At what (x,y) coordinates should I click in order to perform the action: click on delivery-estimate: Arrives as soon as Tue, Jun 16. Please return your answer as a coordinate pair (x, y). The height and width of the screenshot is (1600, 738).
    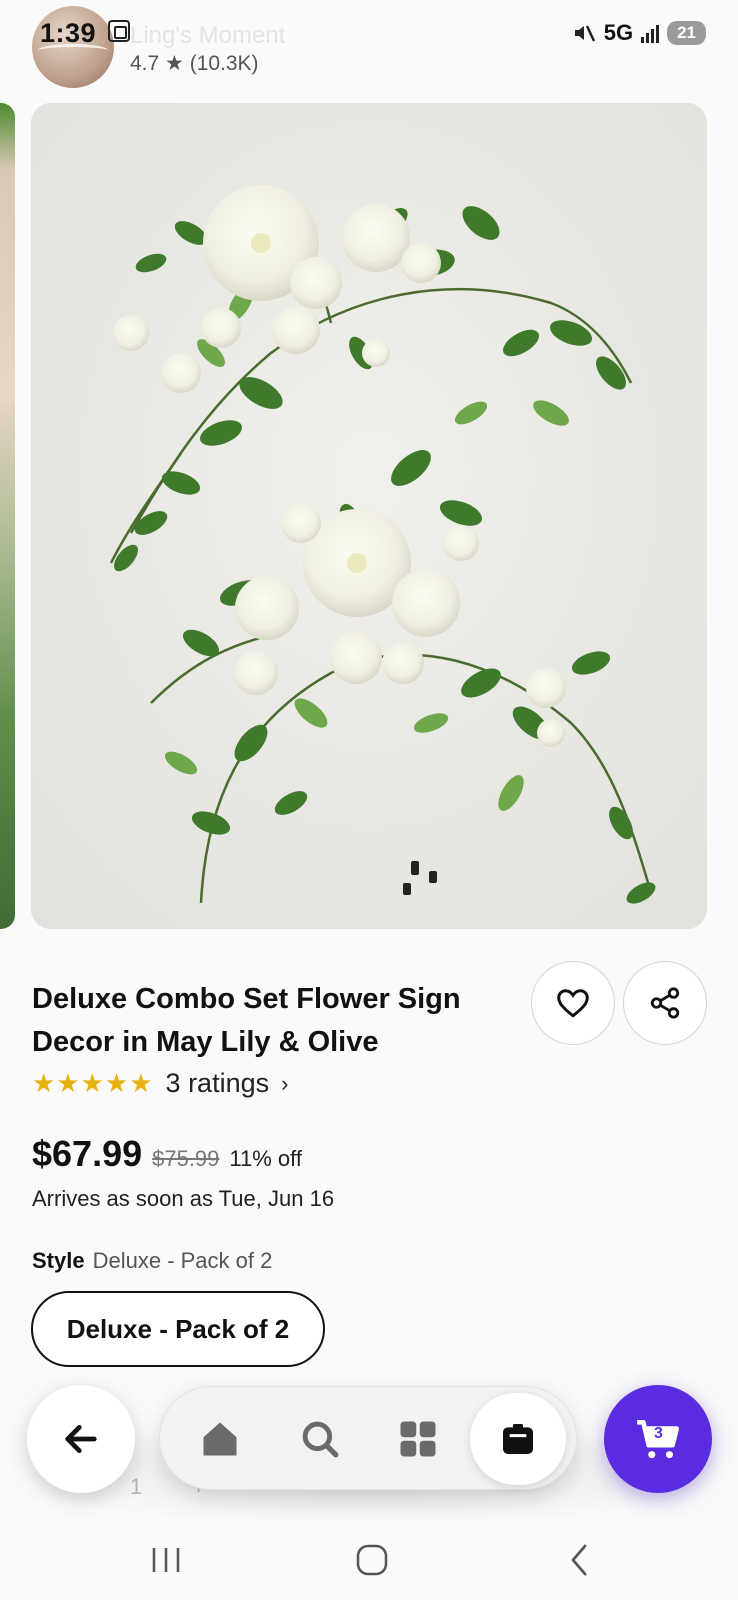
    Looking at the image, I should click on (183, 1198).